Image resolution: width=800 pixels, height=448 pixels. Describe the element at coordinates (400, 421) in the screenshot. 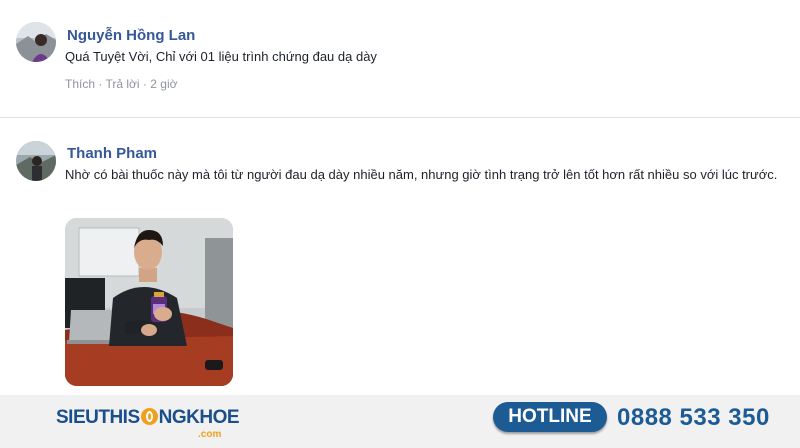

I see `footer-banner: SIEUTHIS NGKHOE .com HOTLINE 0888 533 350` at that location.